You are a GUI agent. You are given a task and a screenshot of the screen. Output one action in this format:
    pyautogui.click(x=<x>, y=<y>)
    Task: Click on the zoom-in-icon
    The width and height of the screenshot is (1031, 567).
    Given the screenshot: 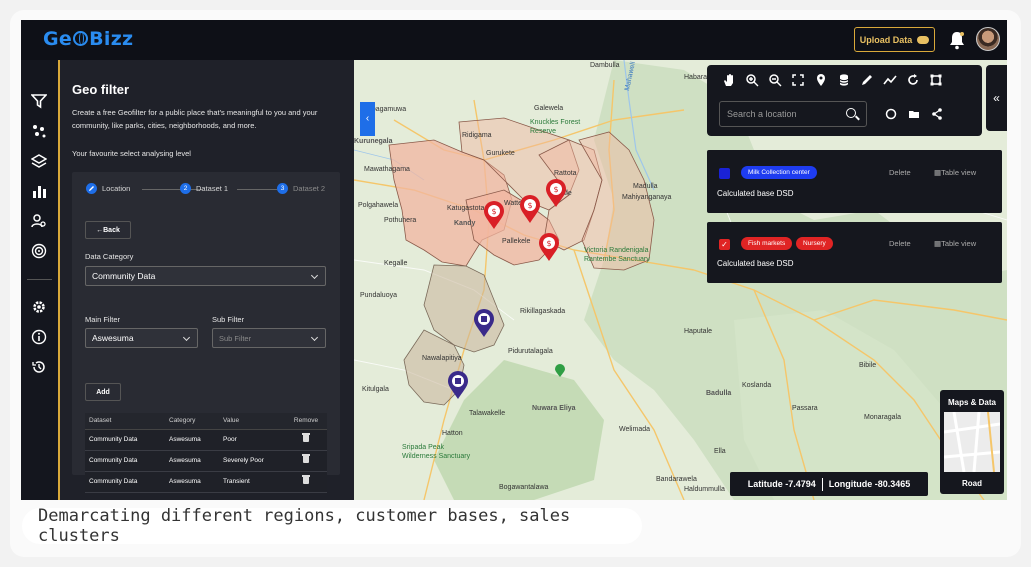 What is the action you would take?
    pyautogui.click(x=752, y=80)
    